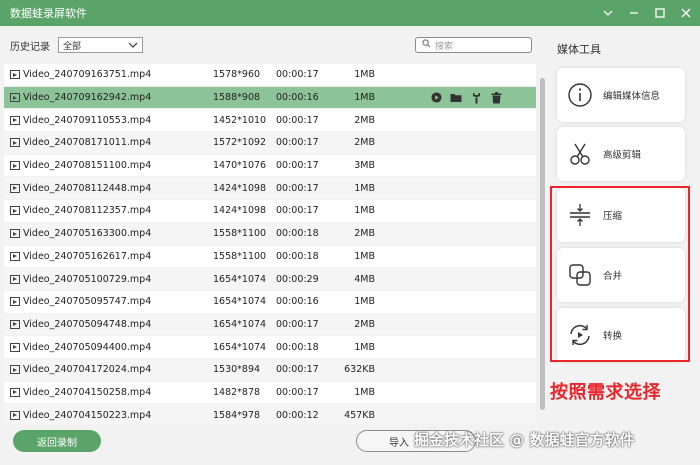  What do you see at coordinates (605, 392) in the screenshot?
I see `annotation-text: 按照需求选择` at bounding box center [605, 392].